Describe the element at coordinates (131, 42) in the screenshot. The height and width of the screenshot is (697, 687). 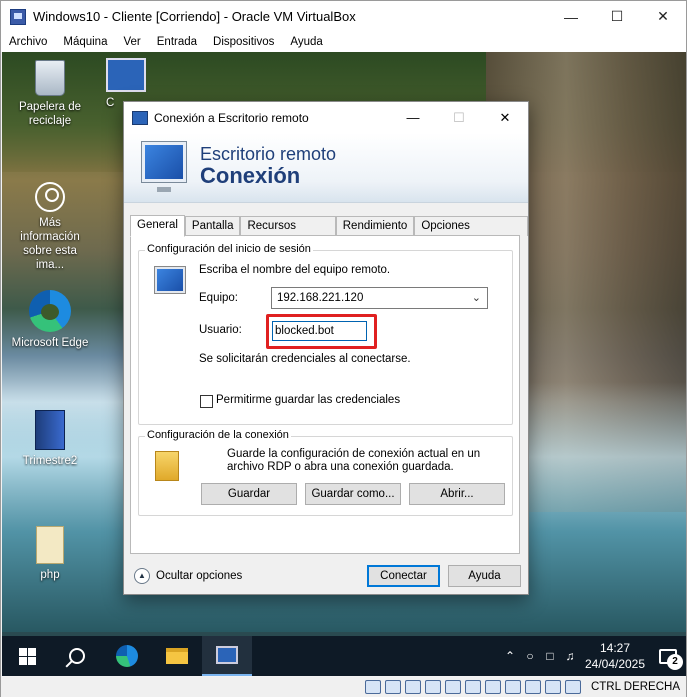
I see `menu-ver: Ver` at that location.